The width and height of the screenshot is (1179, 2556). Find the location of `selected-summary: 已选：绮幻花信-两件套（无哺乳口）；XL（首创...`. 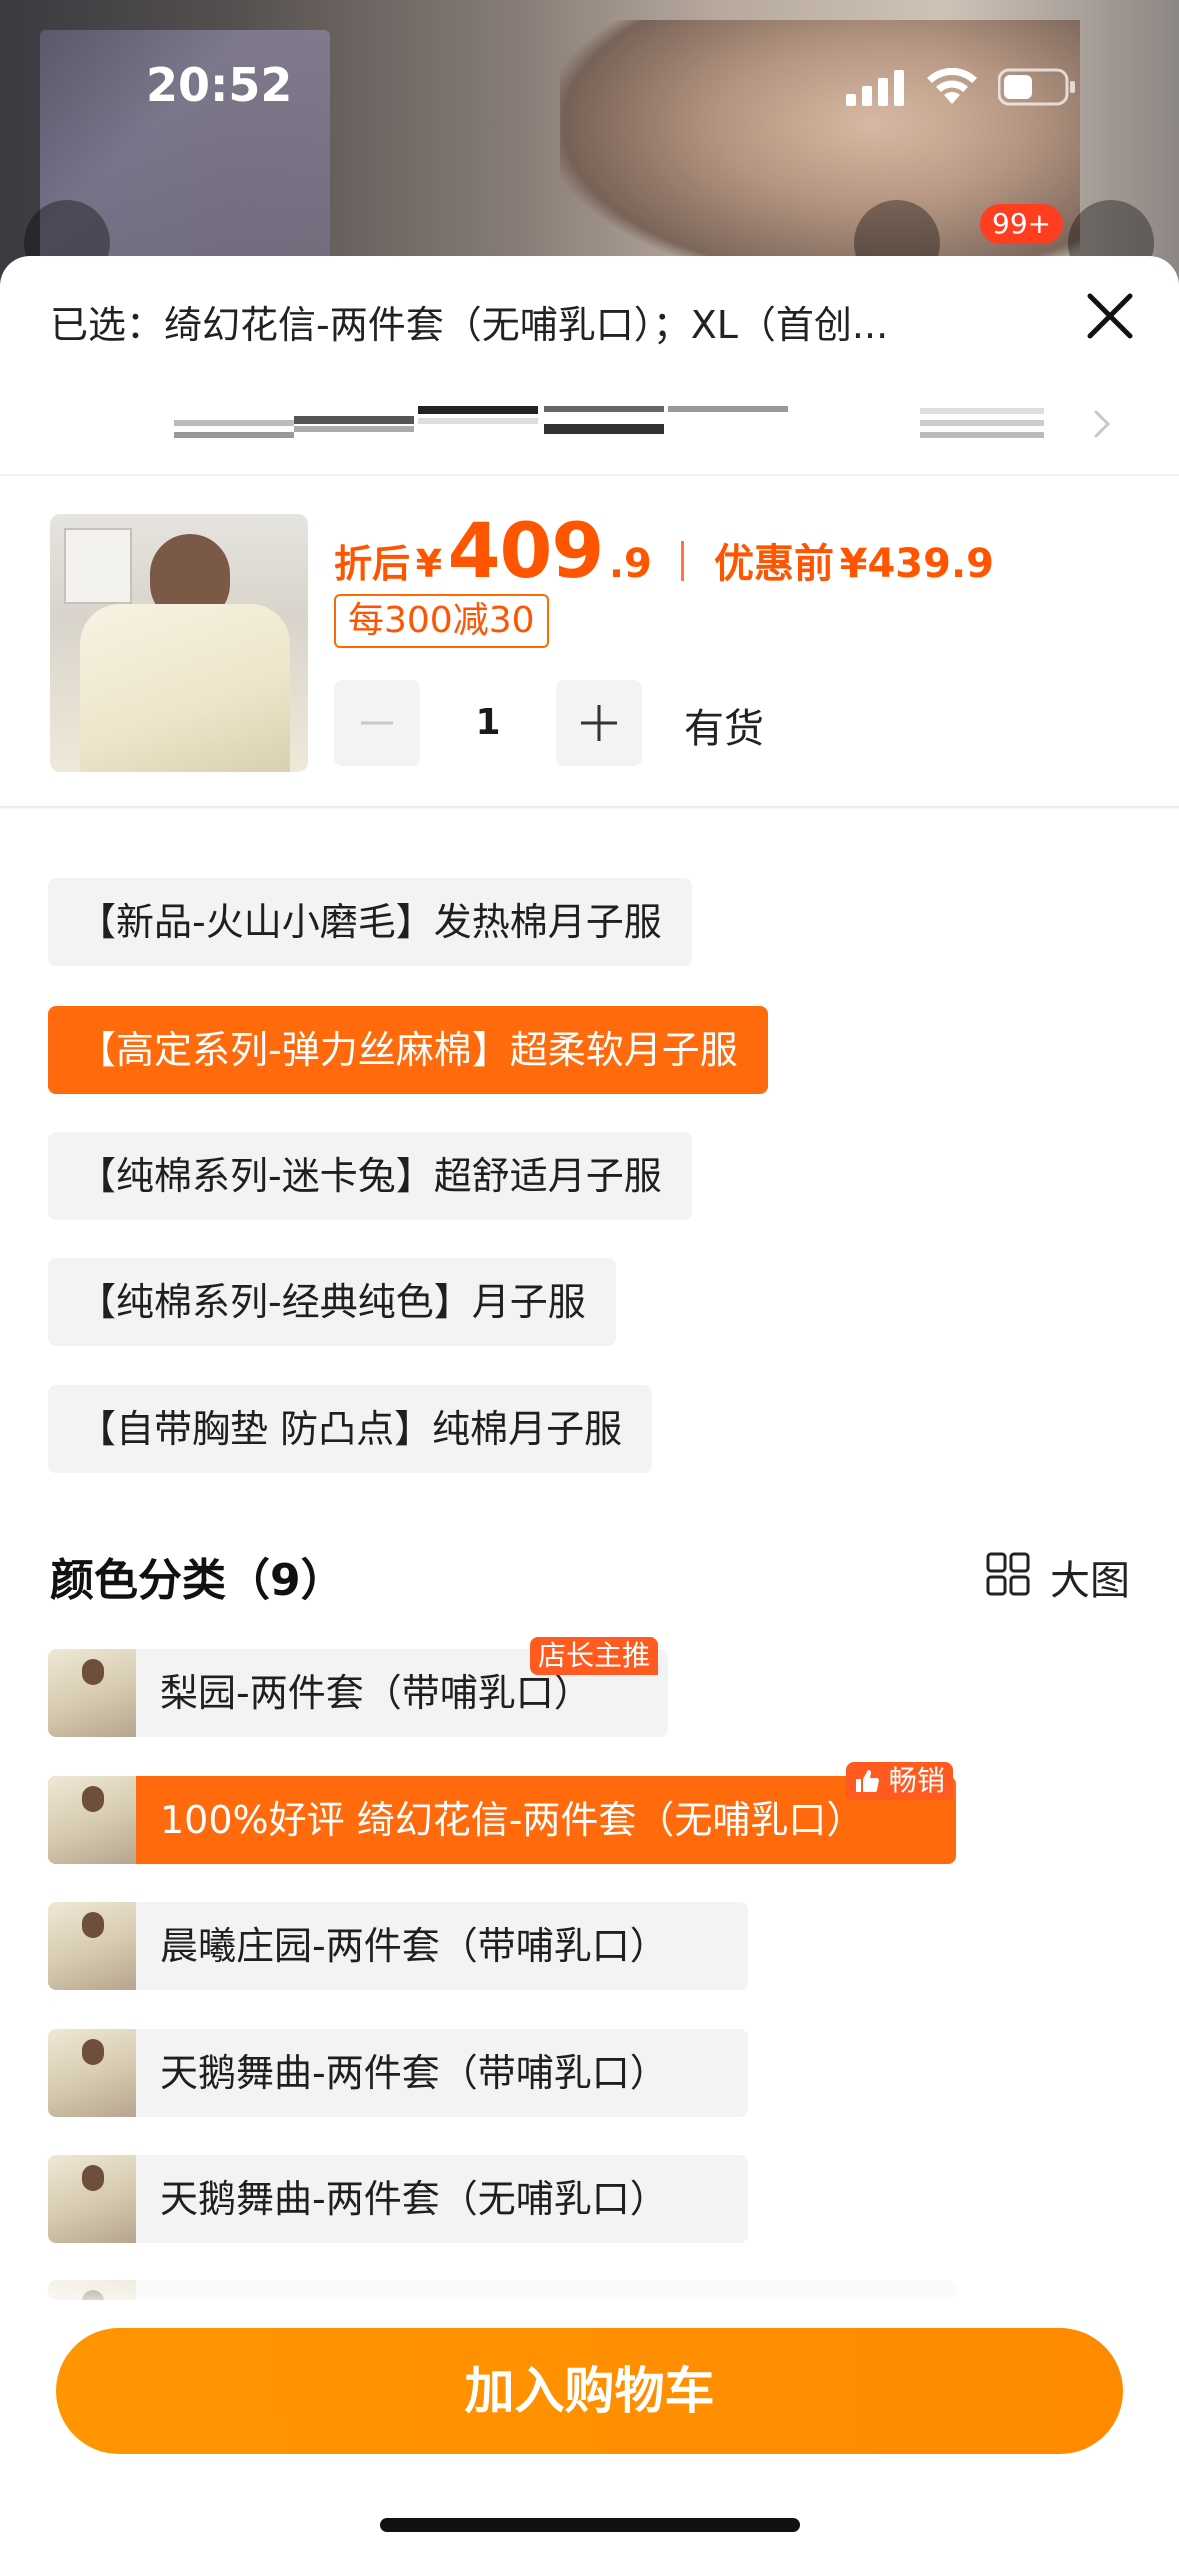

selected-summary: 已选：绮幻花信-两件套（无哺乳口）；XL（首创... is located at coordinates (469, 325).